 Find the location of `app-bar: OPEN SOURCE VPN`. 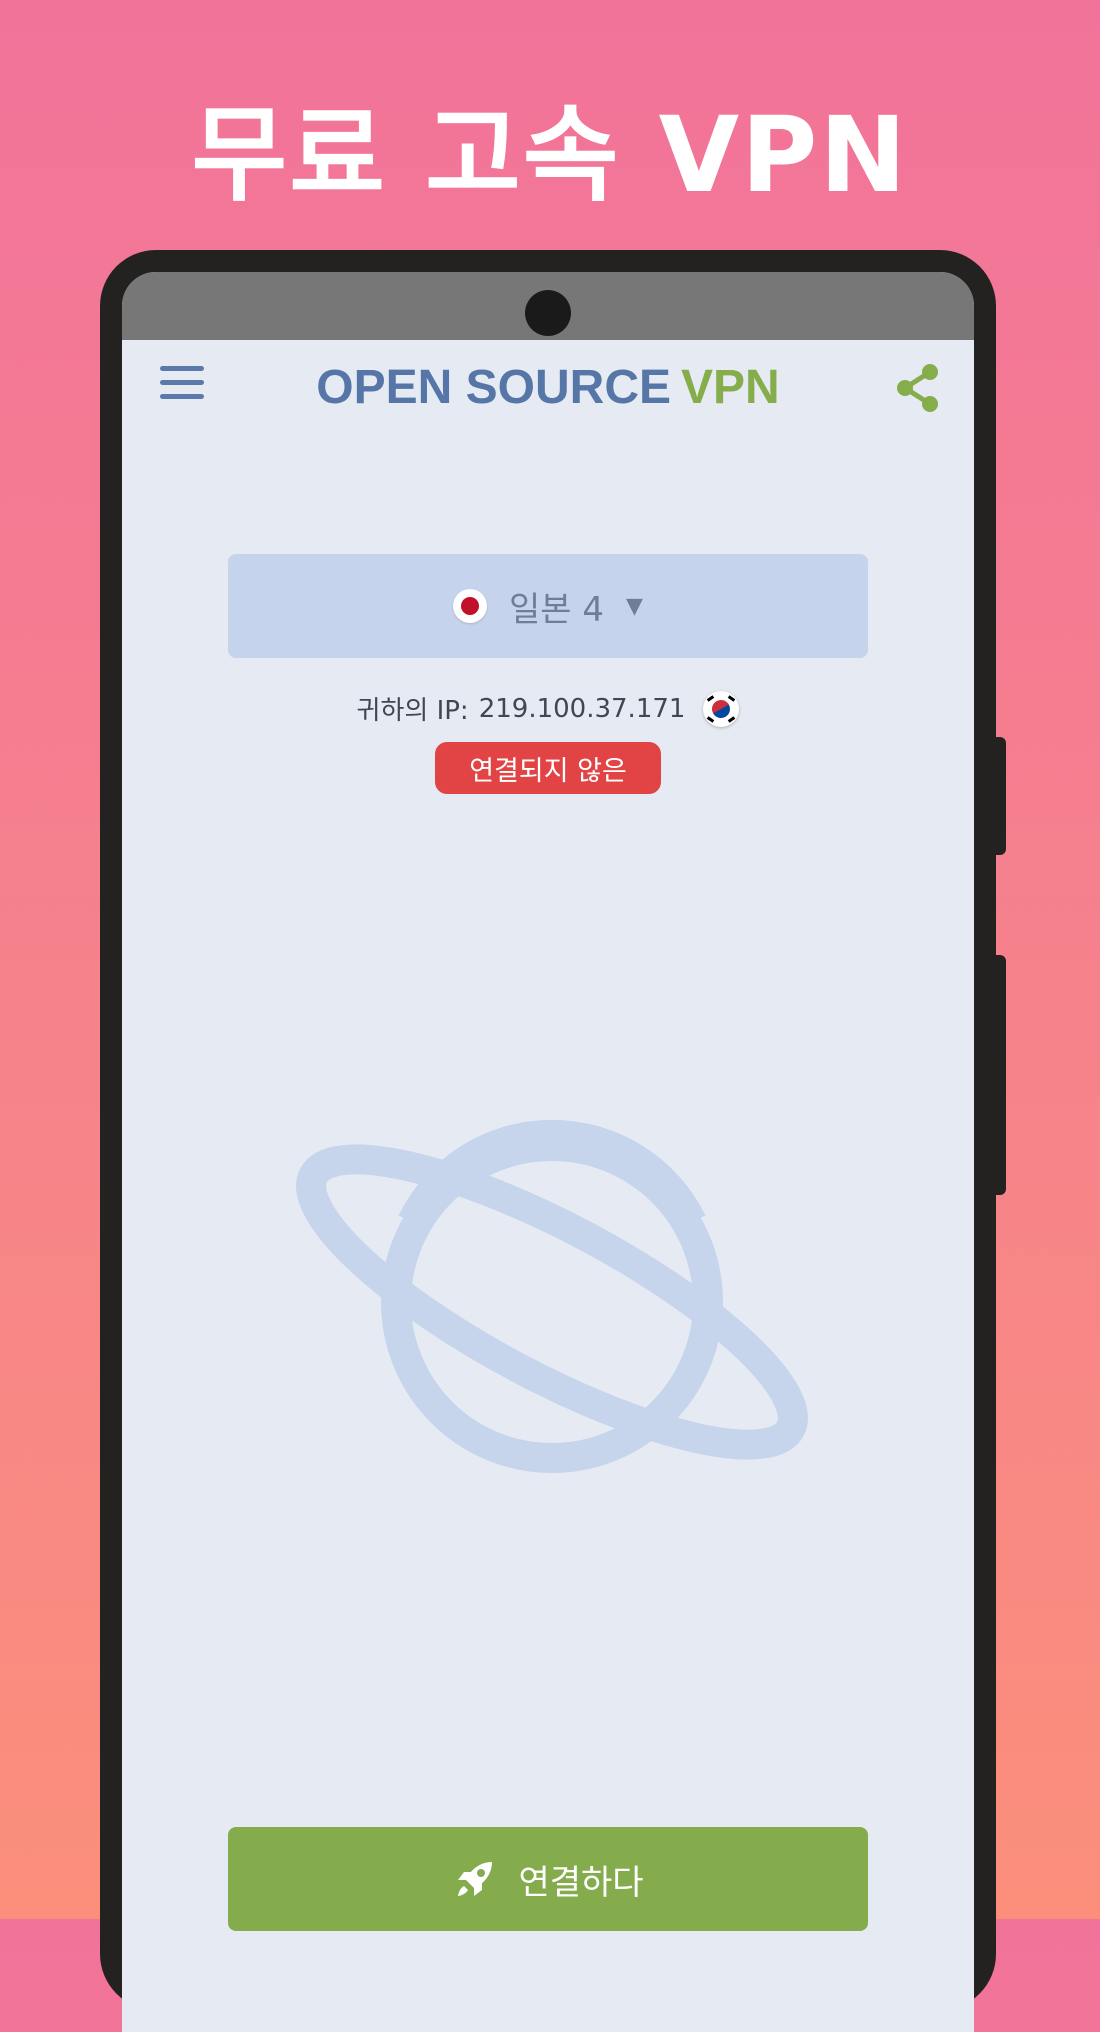

app-bar: OPEN SOURCE VPN is located at coordinates (548, 390).